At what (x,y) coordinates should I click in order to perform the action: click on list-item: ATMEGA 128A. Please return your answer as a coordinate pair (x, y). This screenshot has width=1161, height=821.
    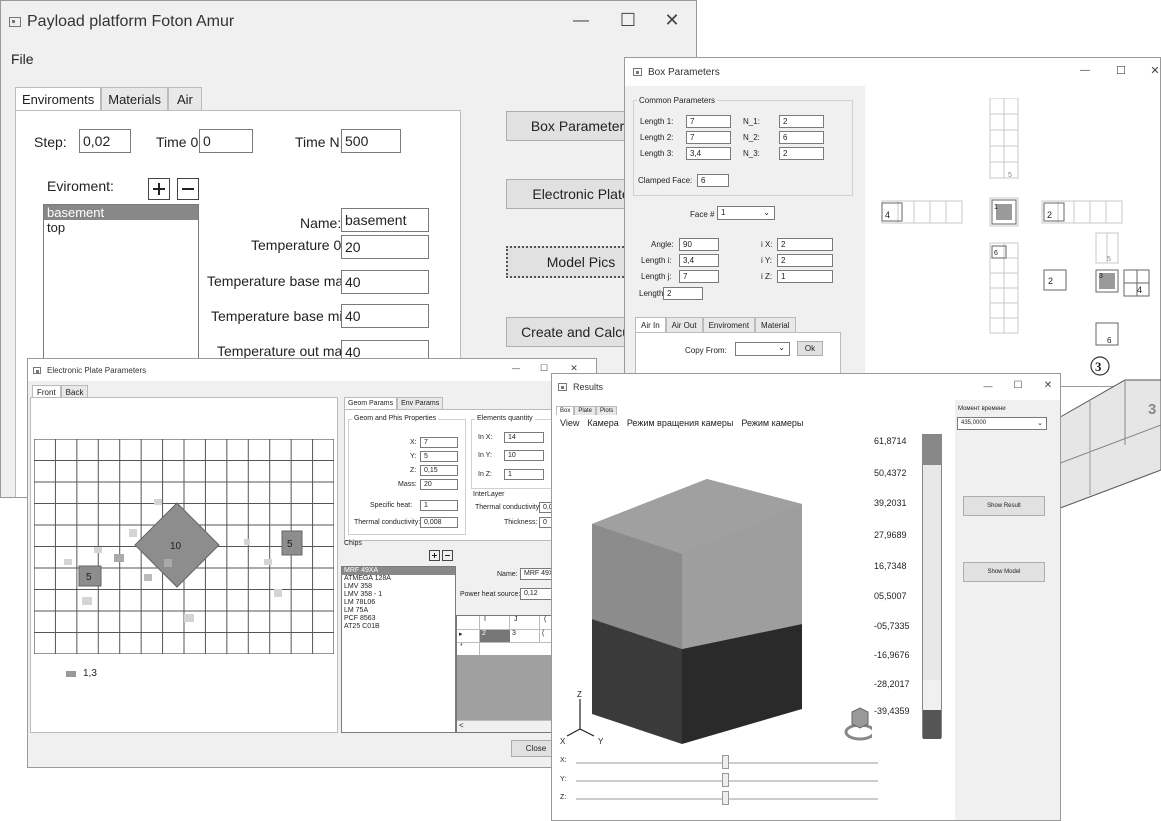
    Looking at the image, I should click on (398, 579).